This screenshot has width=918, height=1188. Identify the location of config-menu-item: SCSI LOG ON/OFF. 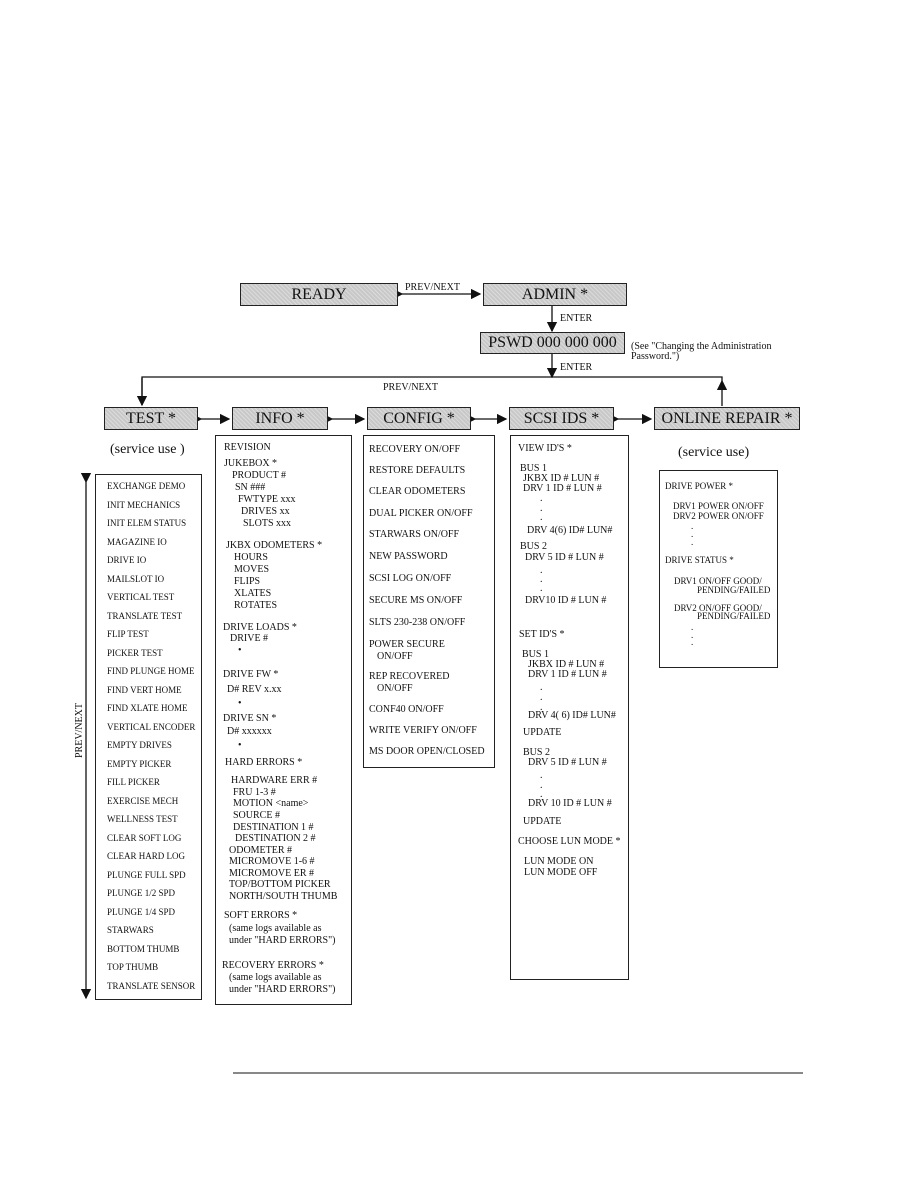
(410, 578).